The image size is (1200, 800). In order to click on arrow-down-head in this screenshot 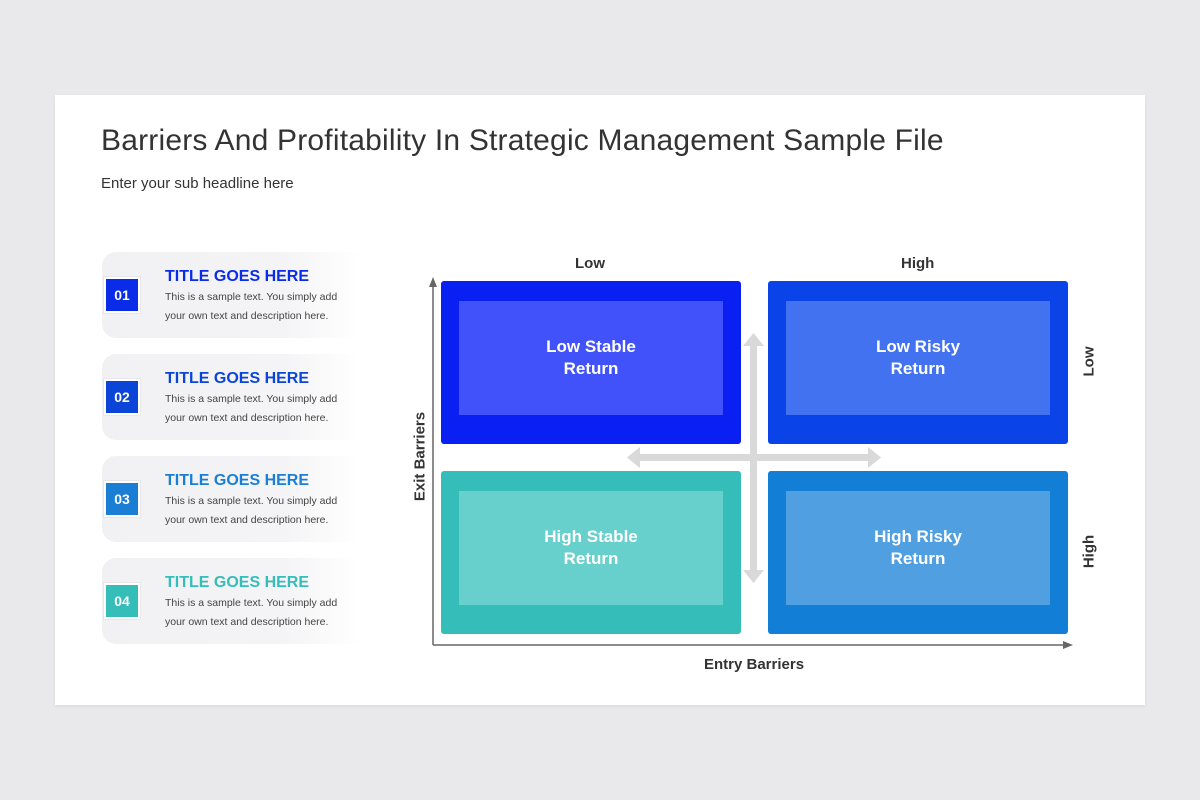, I will do `click(753, 576)`.